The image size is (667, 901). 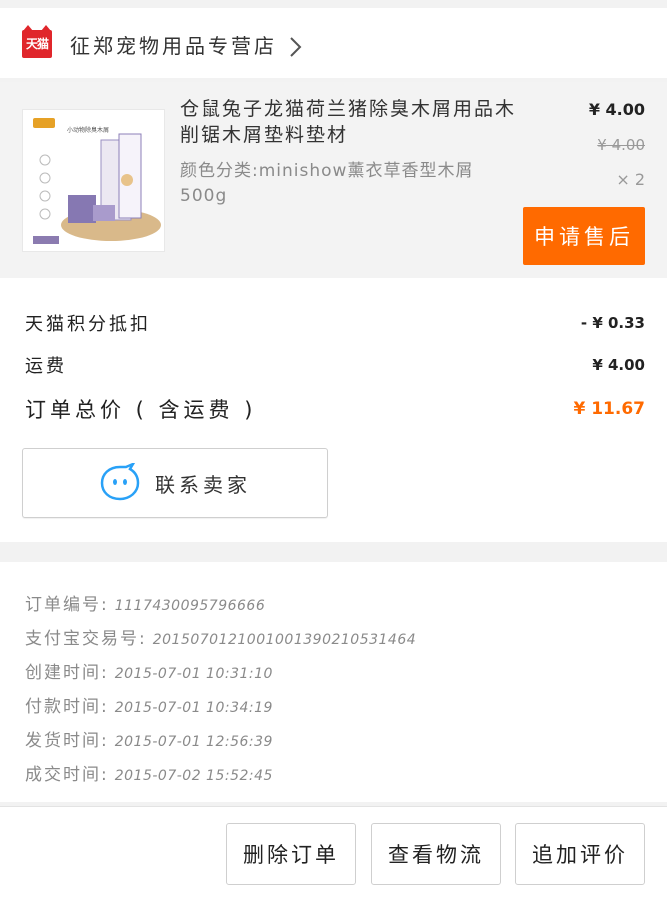 I want to click on points-value: - ¥ 0.33, so click(x=612, y=323).